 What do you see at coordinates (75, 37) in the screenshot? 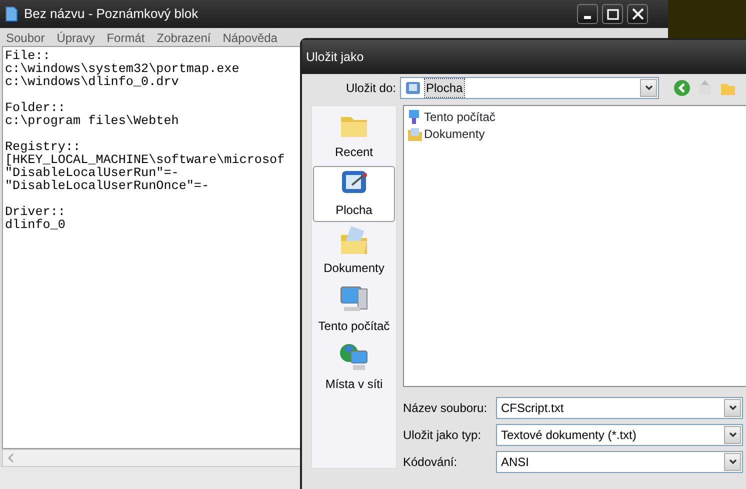
I see `menu-item: Úpravy` at bounding box center [75, 37].